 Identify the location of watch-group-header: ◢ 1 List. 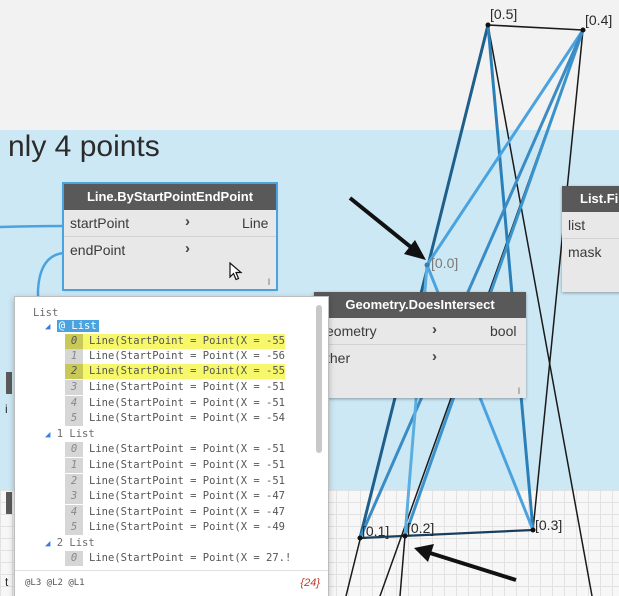
(70, 434).